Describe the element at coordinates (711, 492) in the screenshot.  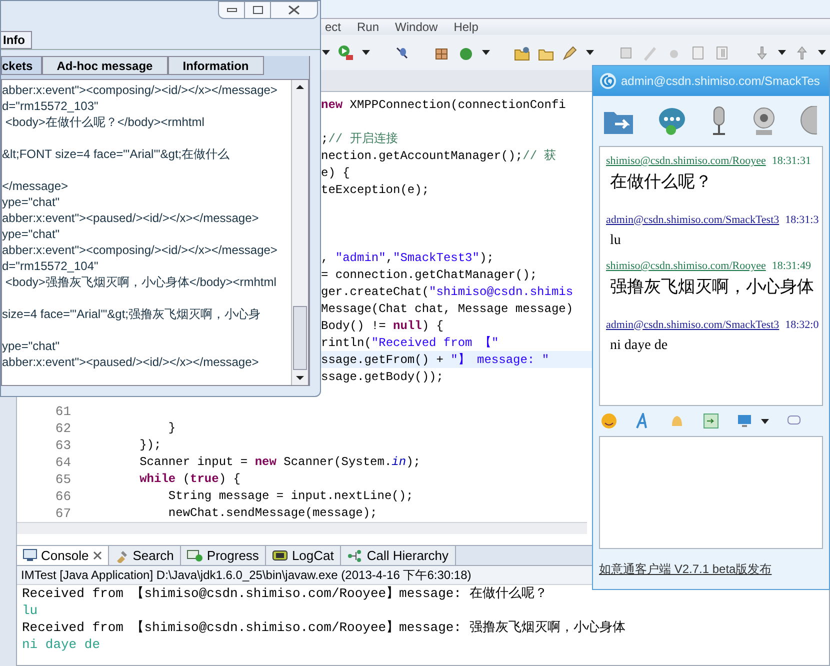
I see `message-input` at that location.